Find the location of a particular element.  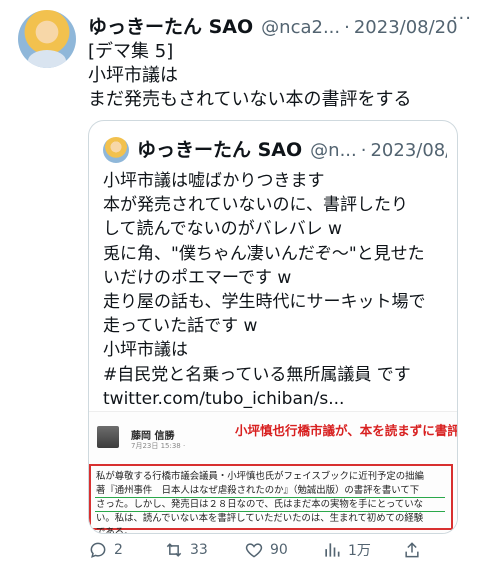

quoted-line: いだけのポエマーです w is located at coordinates (197, 277).